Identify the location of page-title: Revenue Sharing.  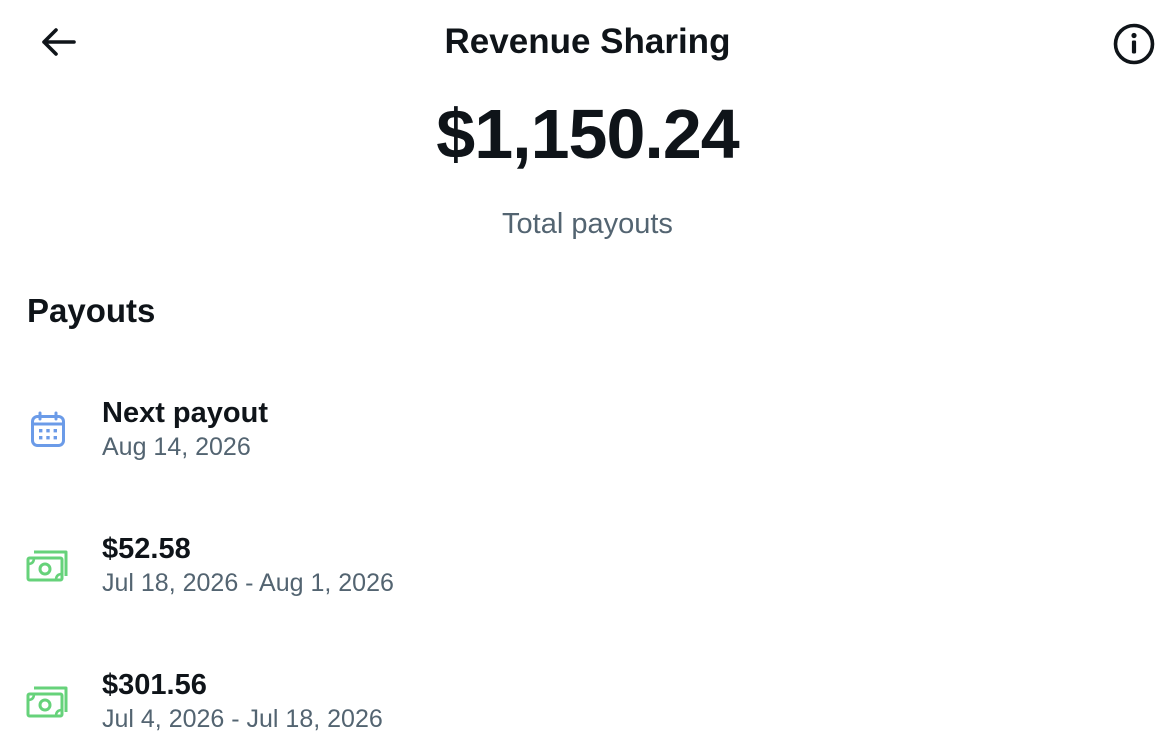
(587, 41).